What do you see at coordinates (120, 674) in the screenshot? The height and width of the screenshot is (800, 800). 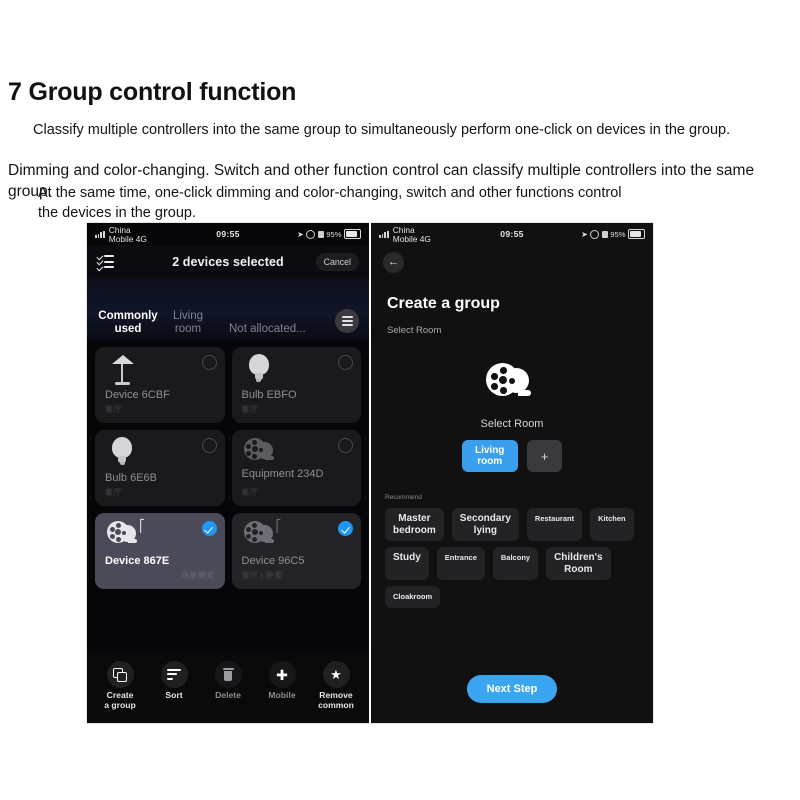 I see `copy-icon` at bounding box center [120, 674].